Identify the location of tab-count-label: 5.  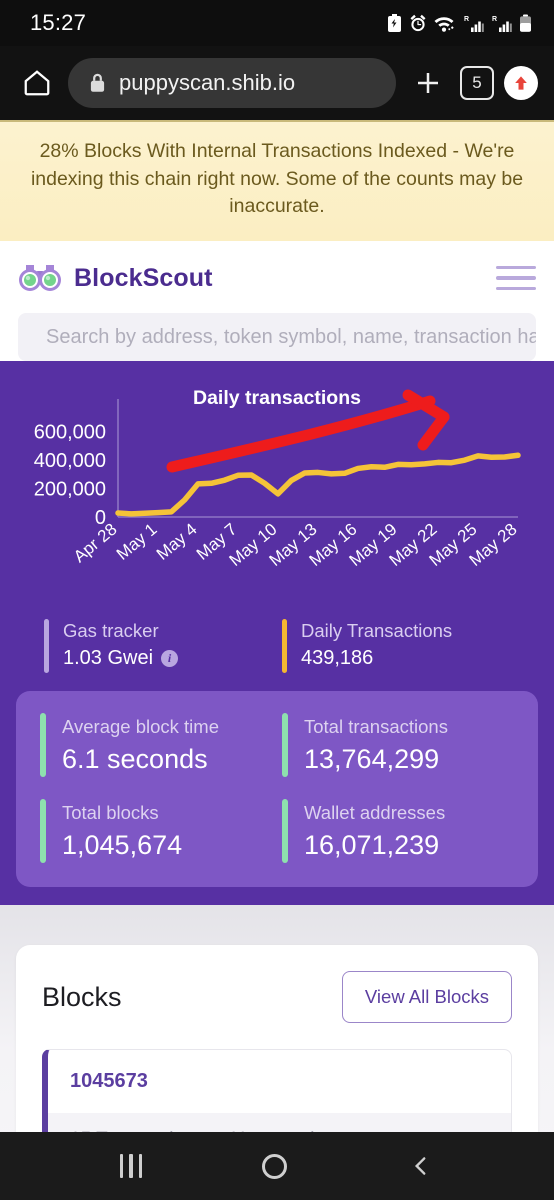
(477, 82).